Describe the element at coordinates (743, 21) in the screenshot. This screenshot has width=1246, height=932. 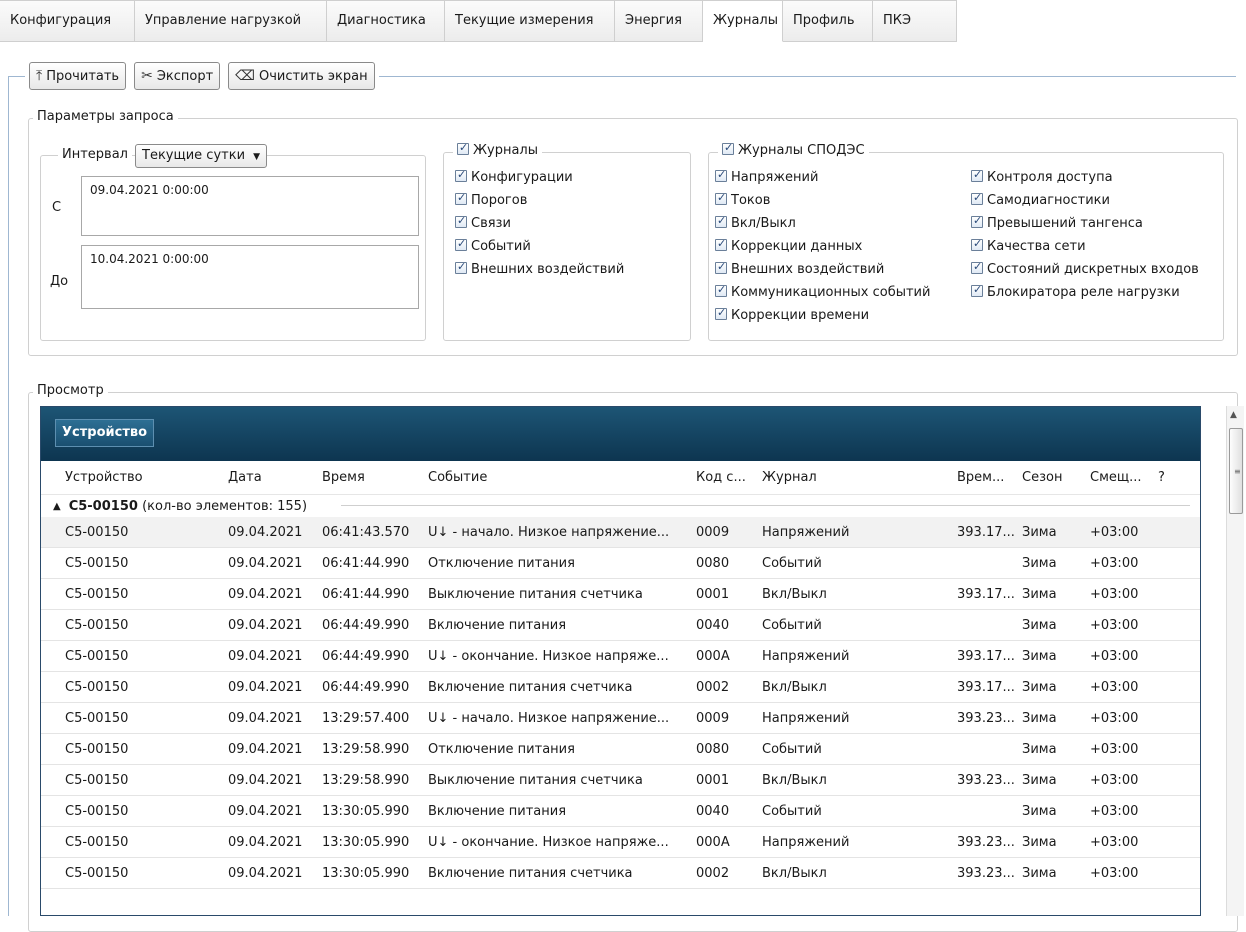
I see `tab-5: Журналы` at that location.